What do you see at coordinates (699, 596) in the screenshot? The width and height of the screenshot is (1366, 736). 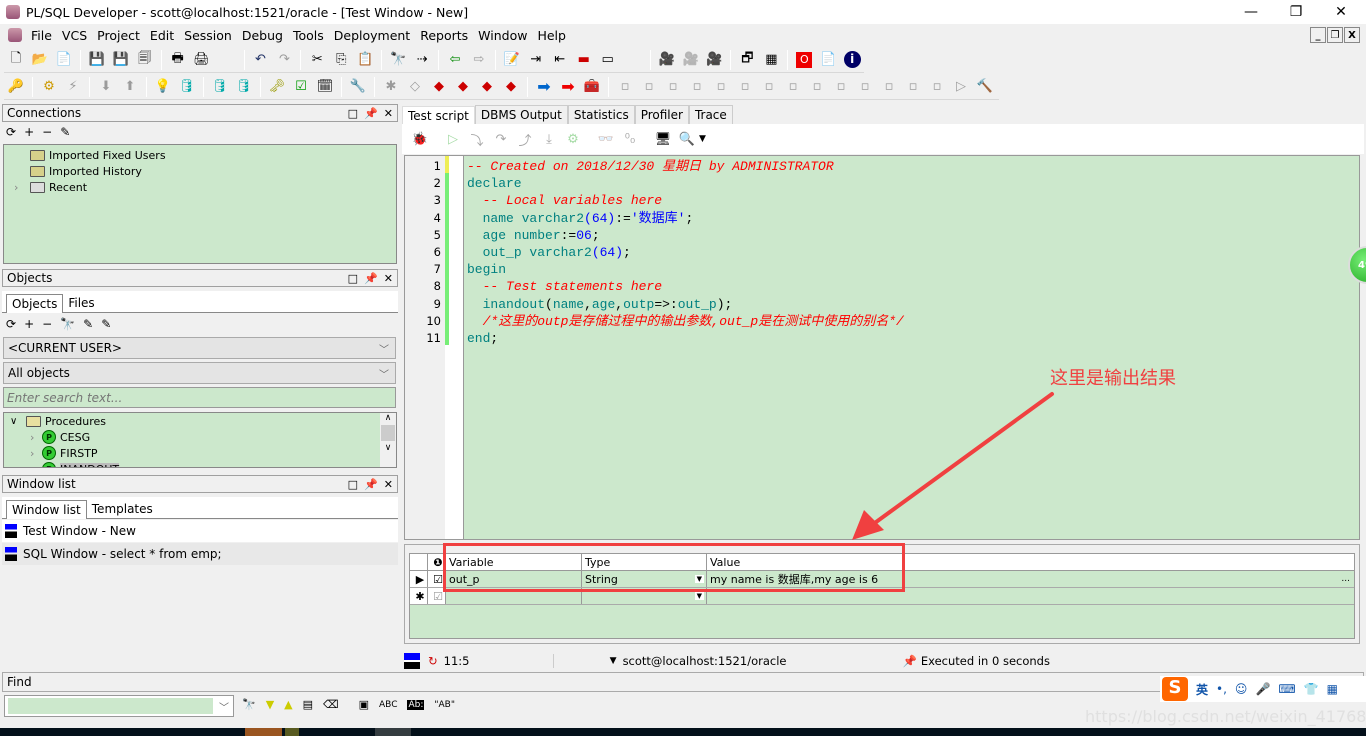 I see `type-dropdown-icon: ▼` at bounding box center [699, 596].